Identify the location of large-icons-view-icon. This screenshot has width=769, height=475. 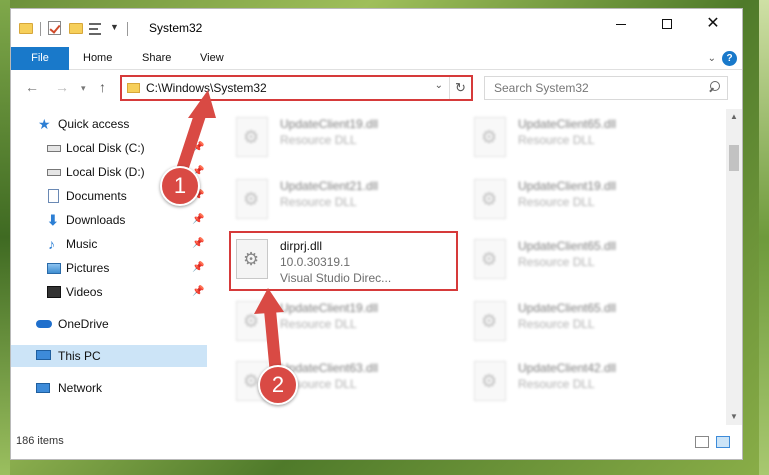
(723, 442).